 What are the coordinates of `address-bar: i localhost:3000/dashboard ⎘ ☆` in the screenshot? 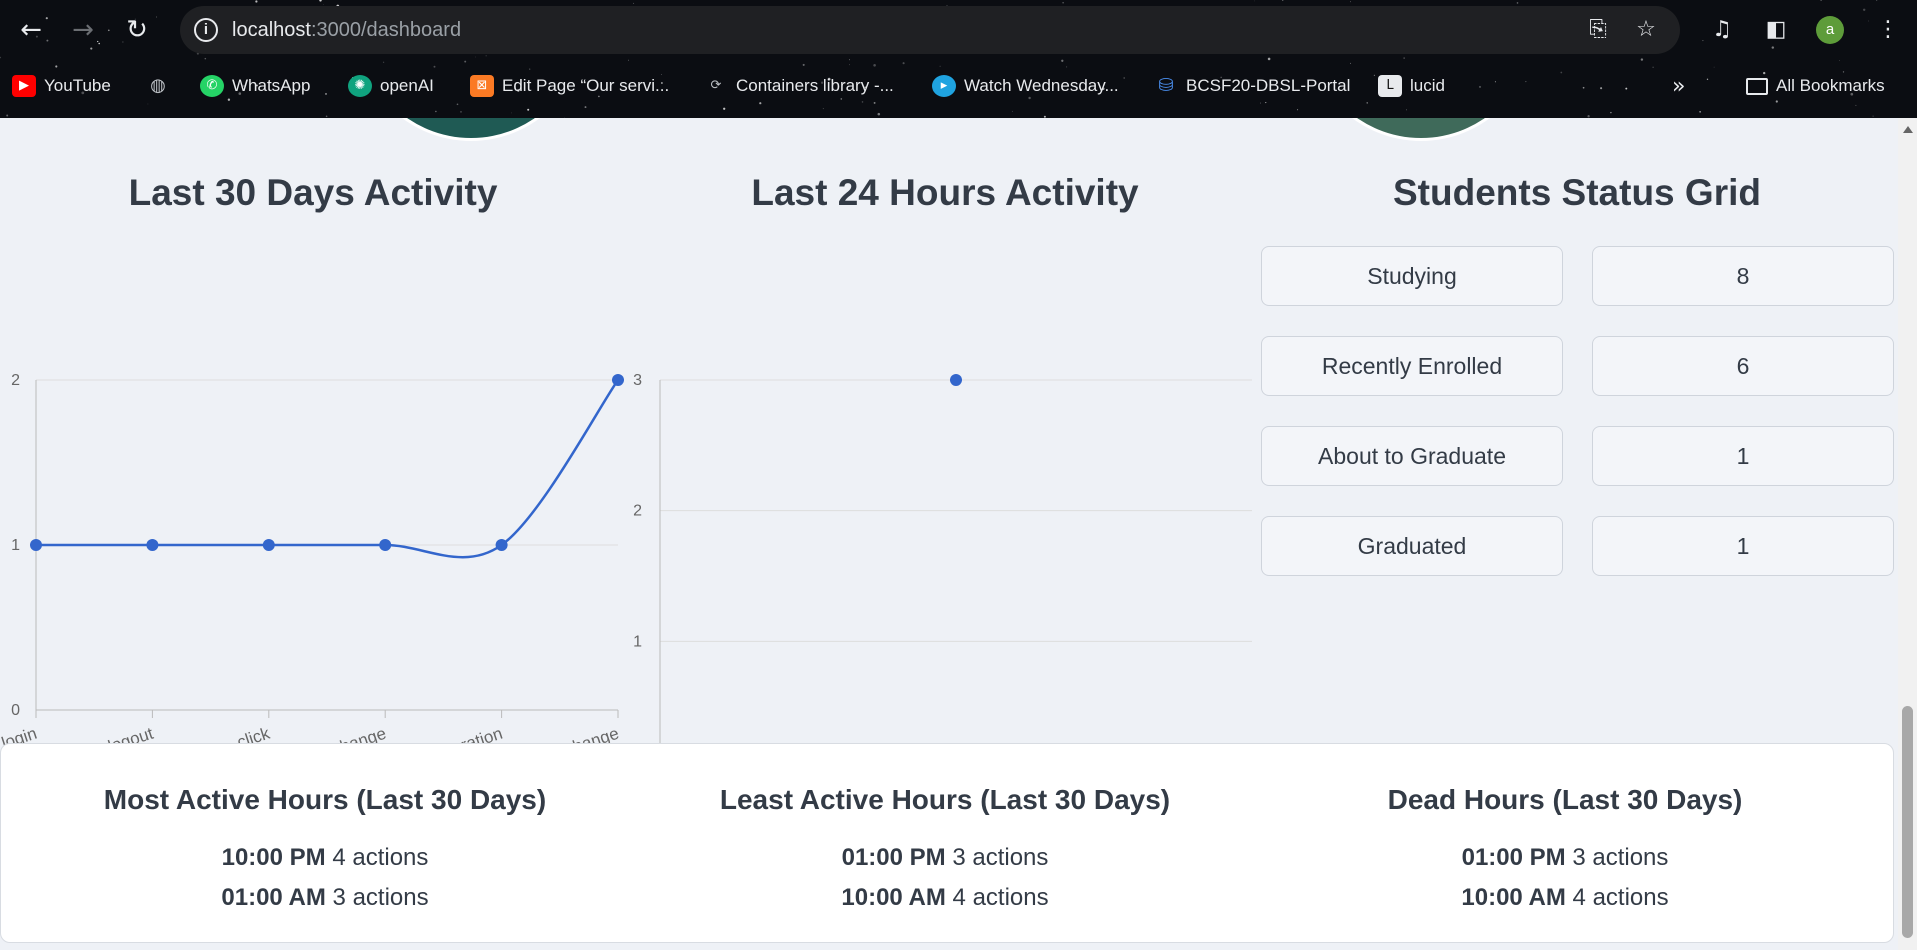 It's located at (930, 30).